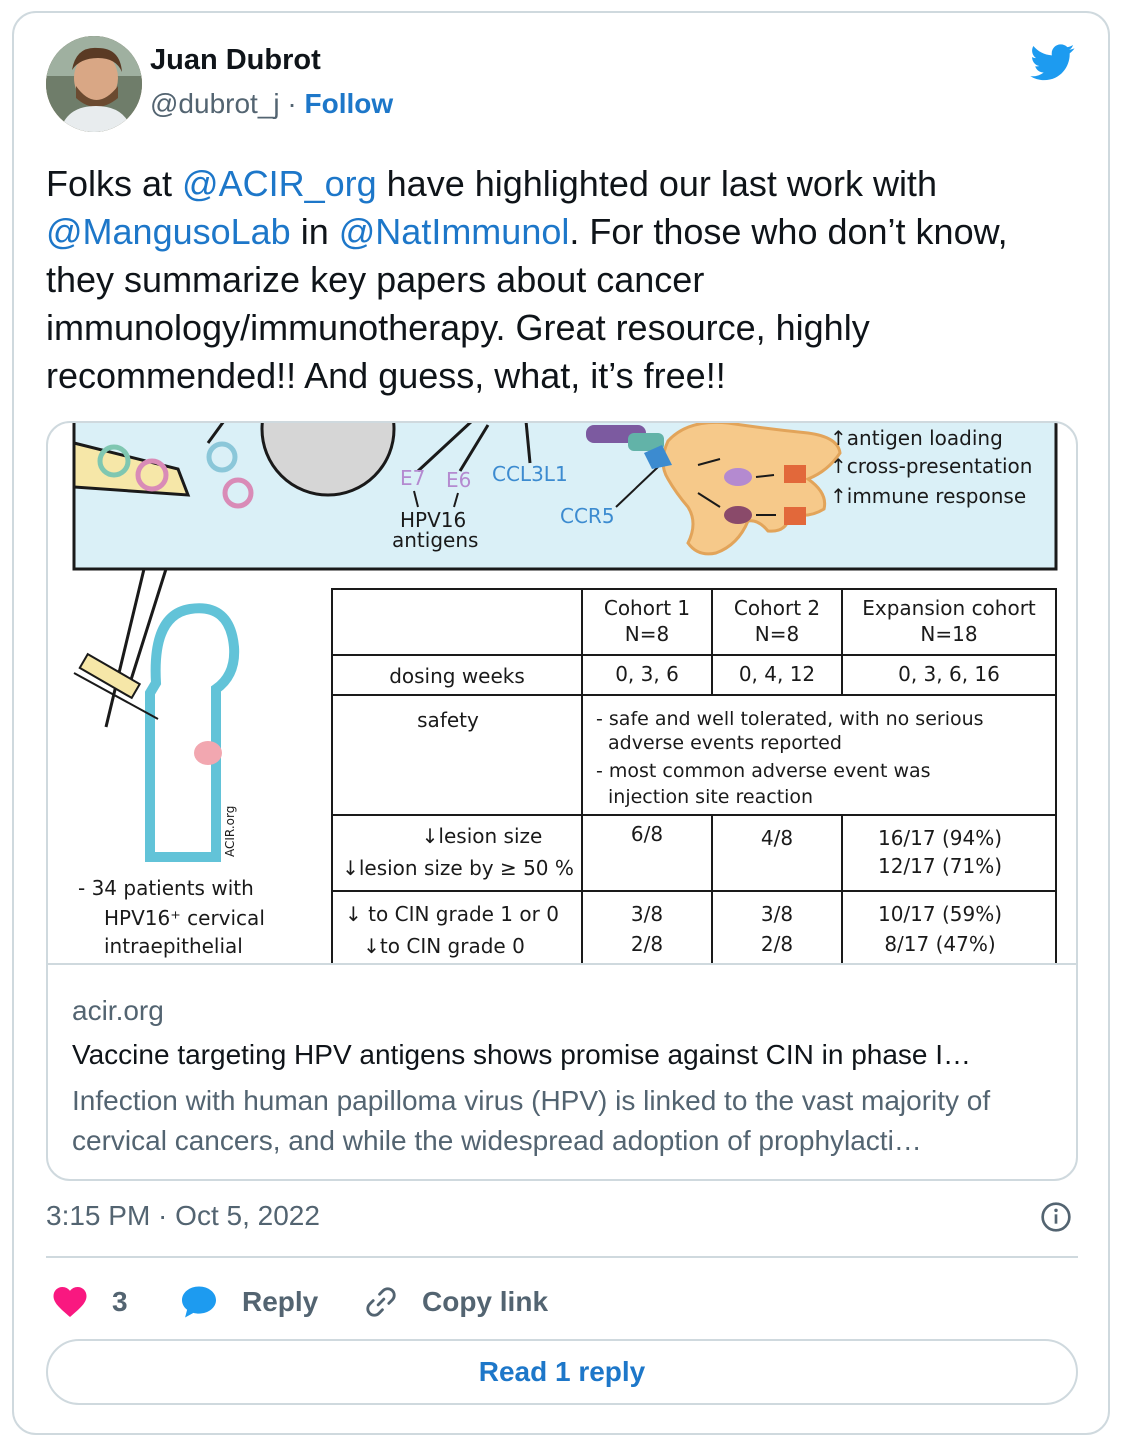 The height and width of the screenshot is (1450, 1128). Describe the element at coordinates (412, 478) in the screenshot. I see `e7-label: E7` at that location.